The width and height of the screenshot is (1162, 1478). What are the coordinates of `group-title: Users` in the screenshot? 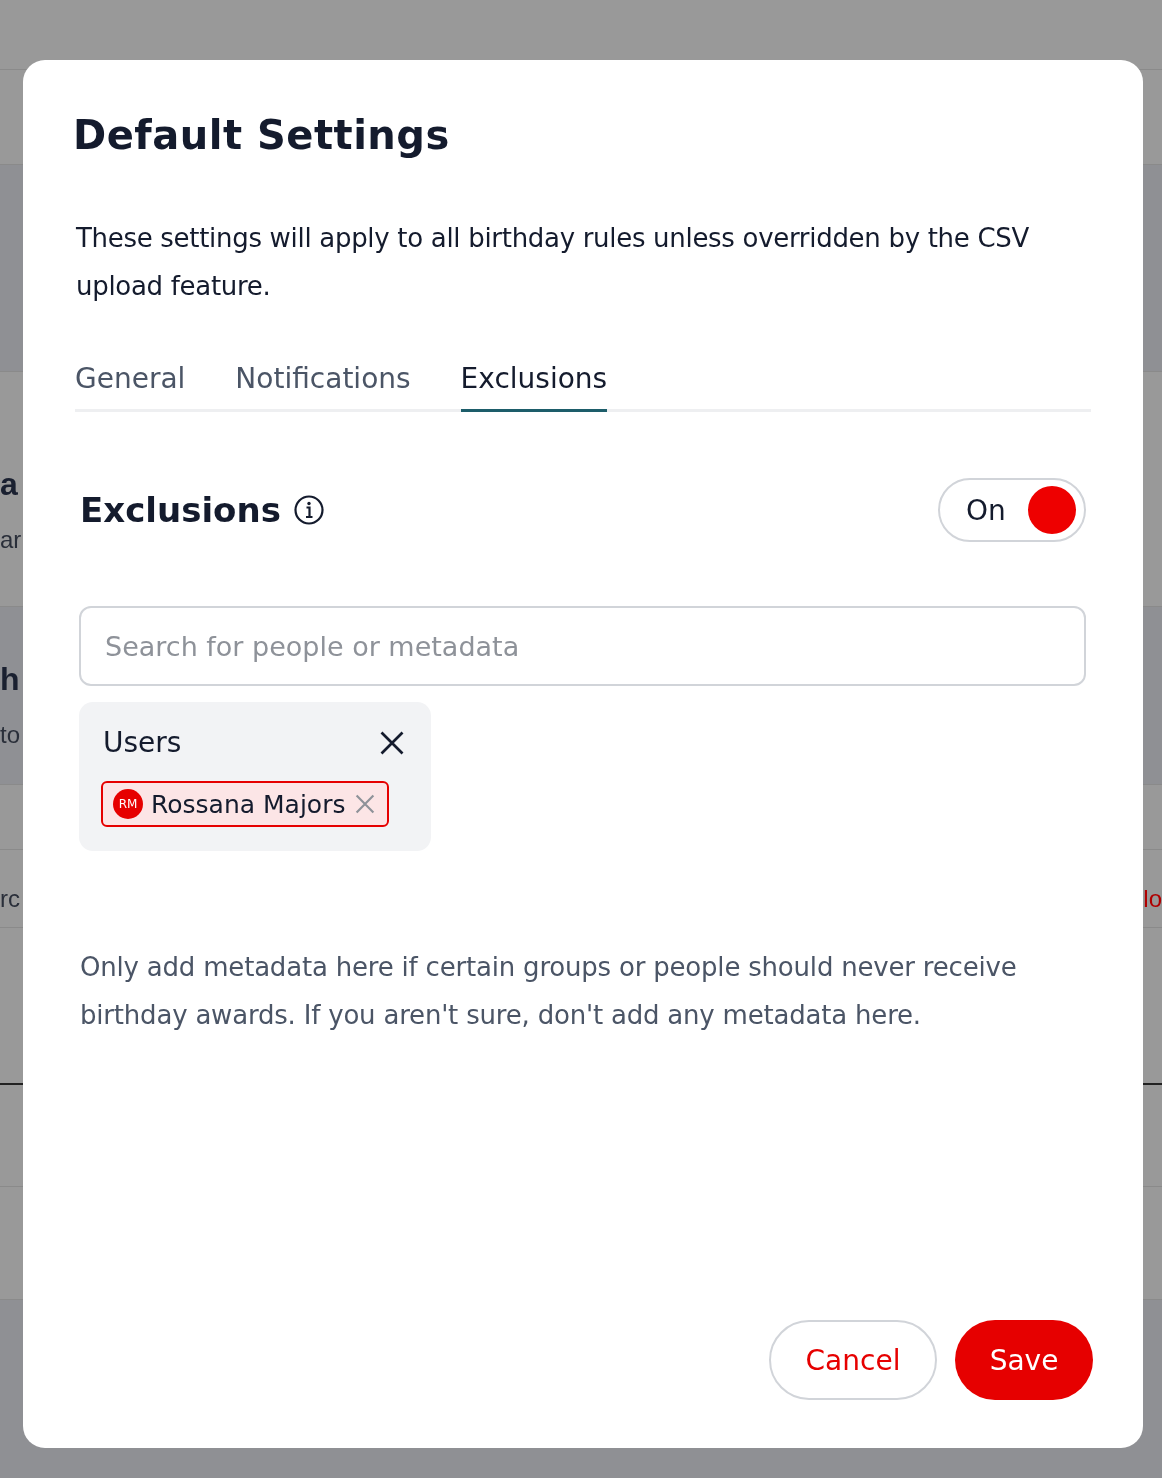 It's located at (142, 742).